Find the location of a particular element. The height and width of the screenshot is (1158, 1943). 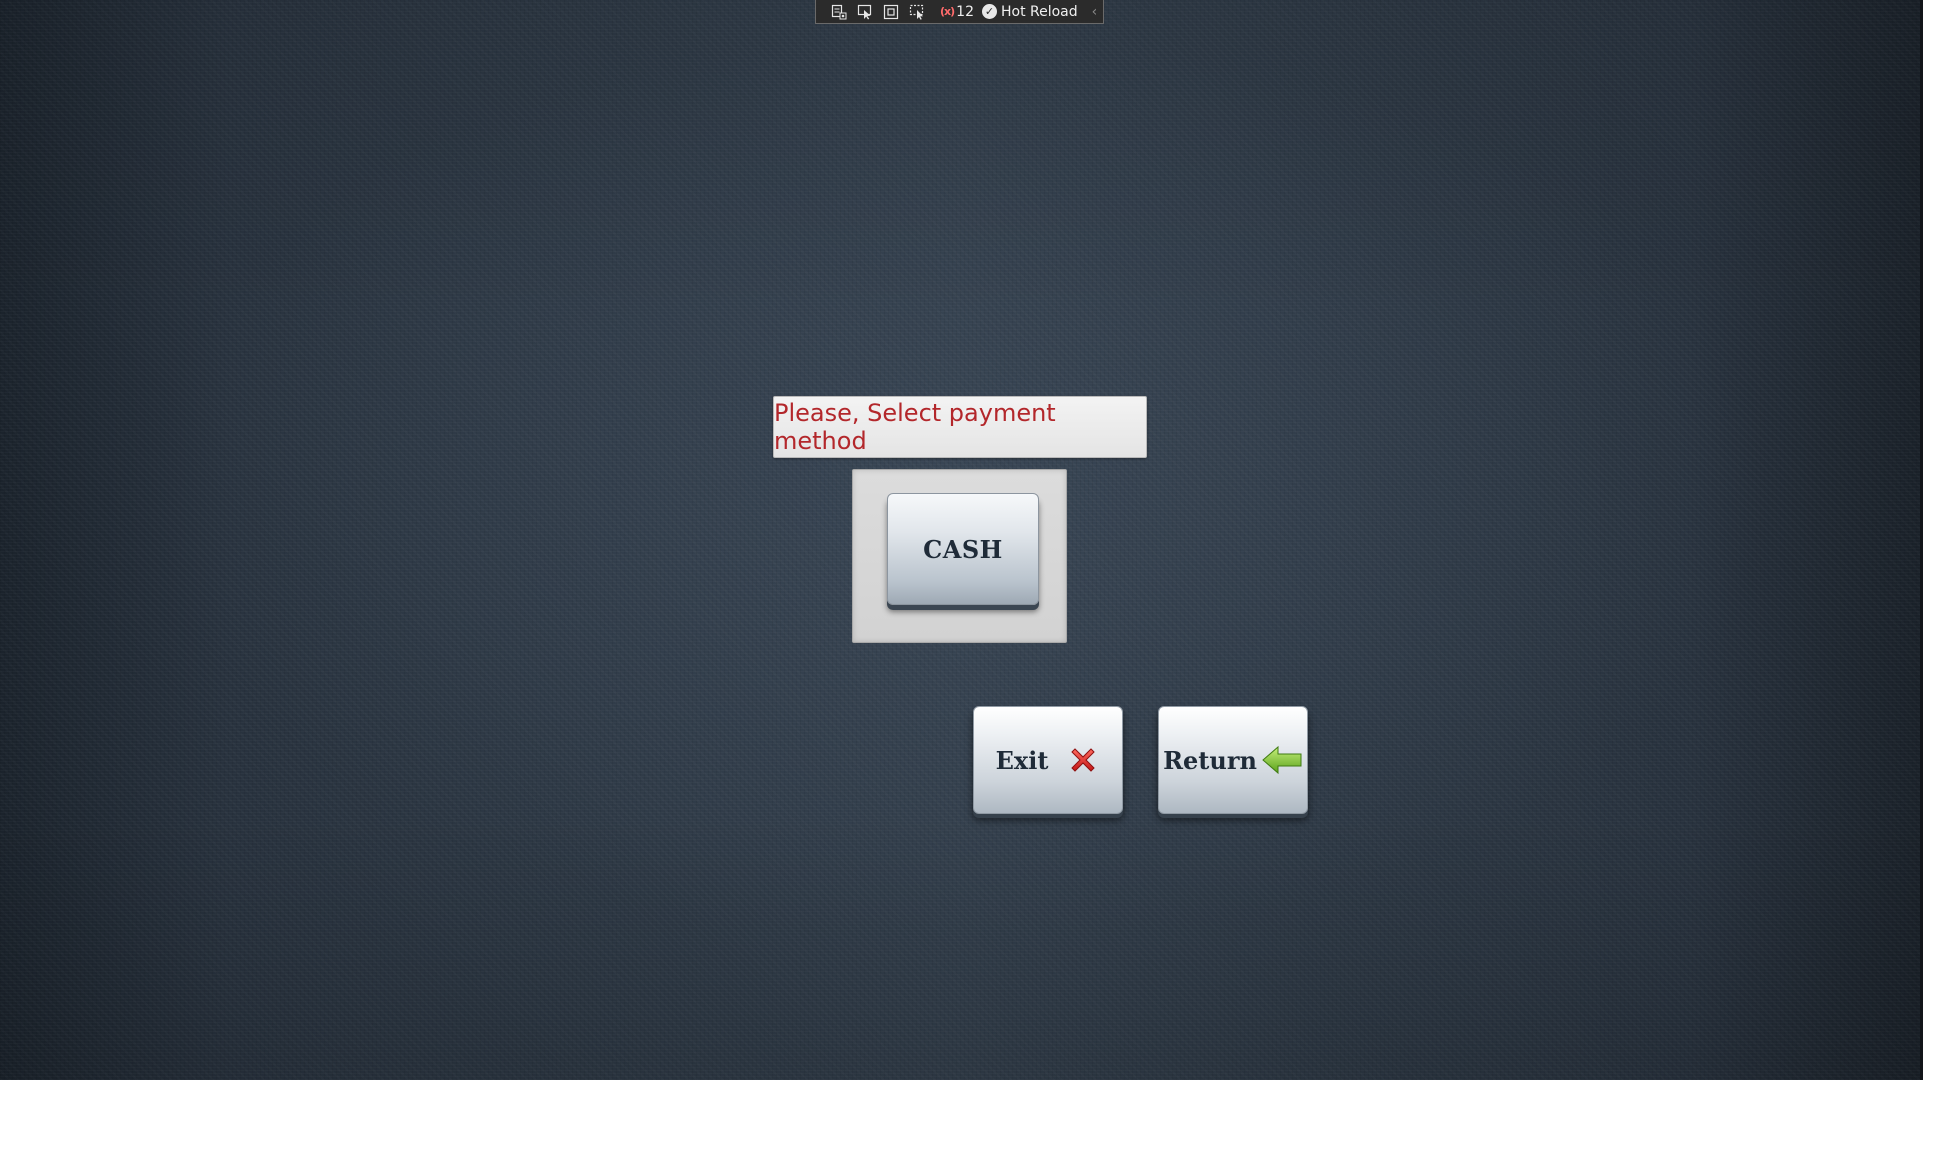

cash-button-label: CASH is located at coordinates (963, 549).